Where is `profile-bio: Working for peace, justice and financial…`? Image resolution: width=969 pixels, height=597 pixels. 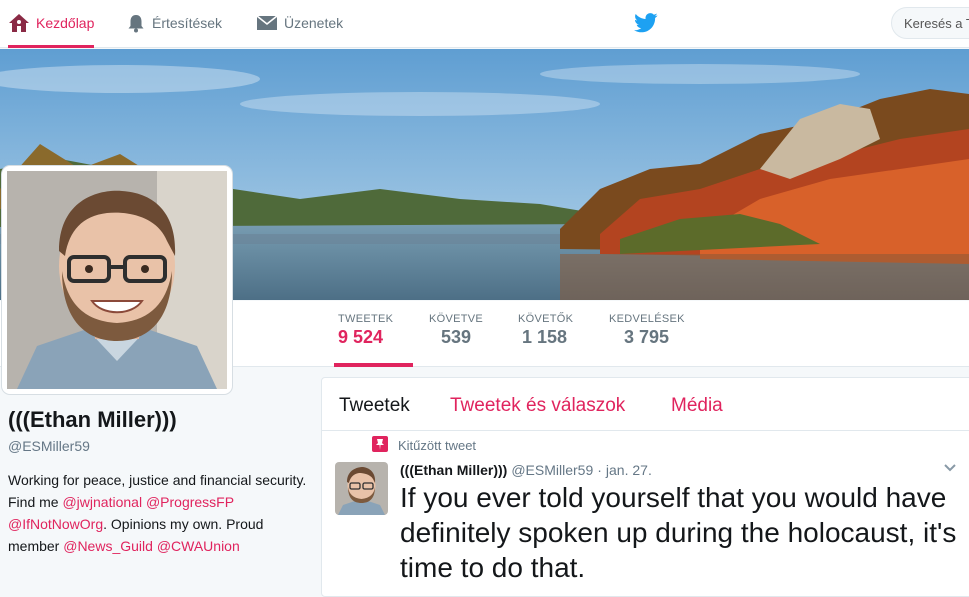 profile-bio: Working for peace, justice and financial… is located at coordinates (158, 513).